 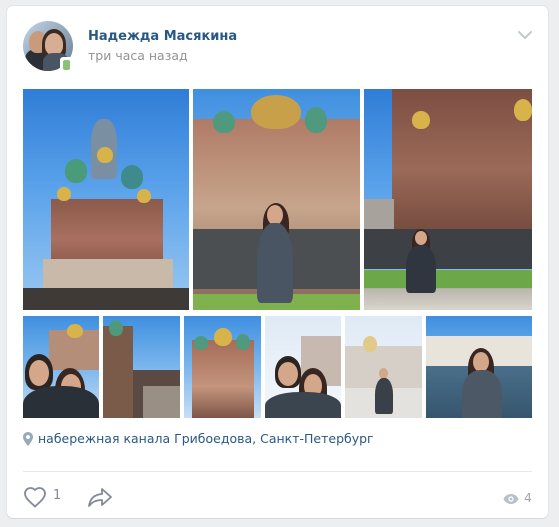 What do you see at coordinates (66, 65) in the screenshot?
I see `mobile-online-indicator` at bounding box center [66, 65].